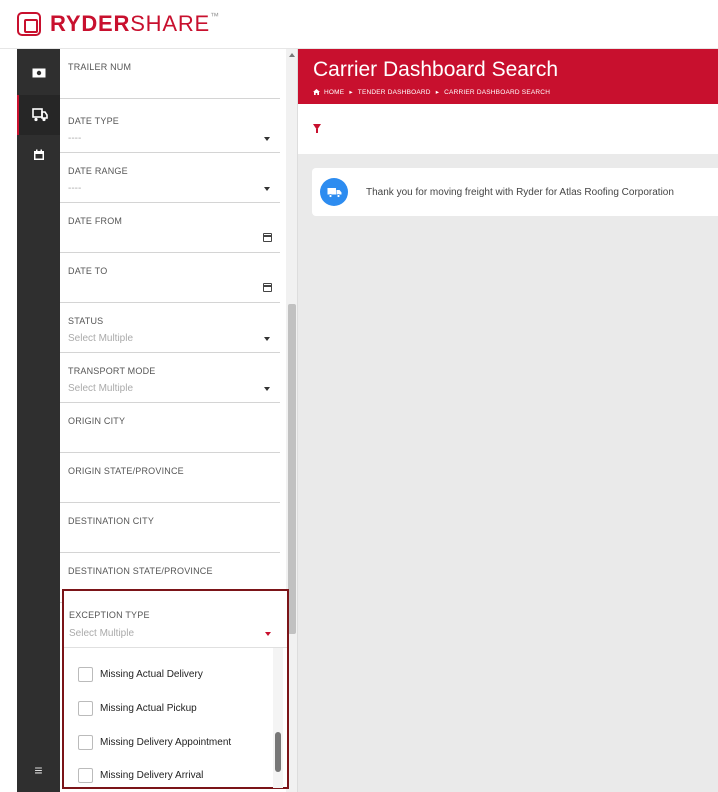 This screenshot has width=718, height=792. What do you see at coordinates (278, 718) in the screenshot?
I see `dropdown-scrollbar` at bounding box center [278, 718].